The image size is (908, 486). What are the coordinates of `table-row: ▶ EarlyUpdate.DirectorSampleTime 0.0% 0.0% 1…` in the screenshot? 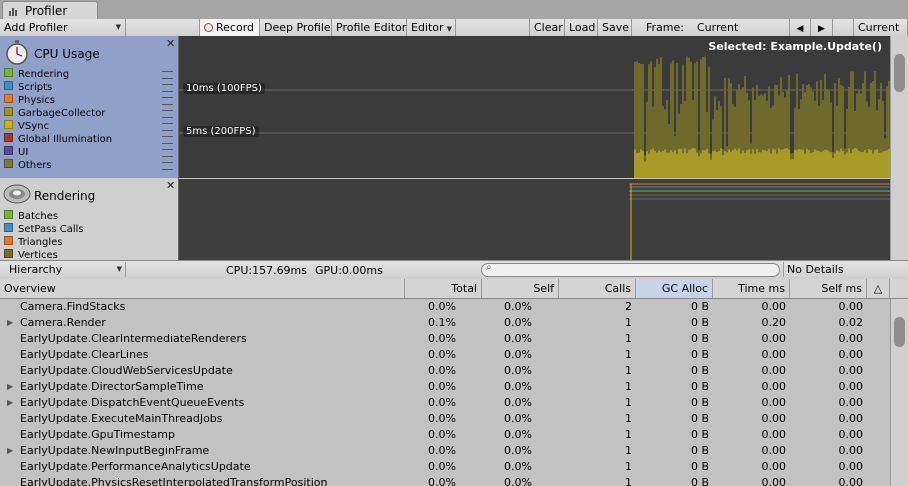 It's located at (445, 387).